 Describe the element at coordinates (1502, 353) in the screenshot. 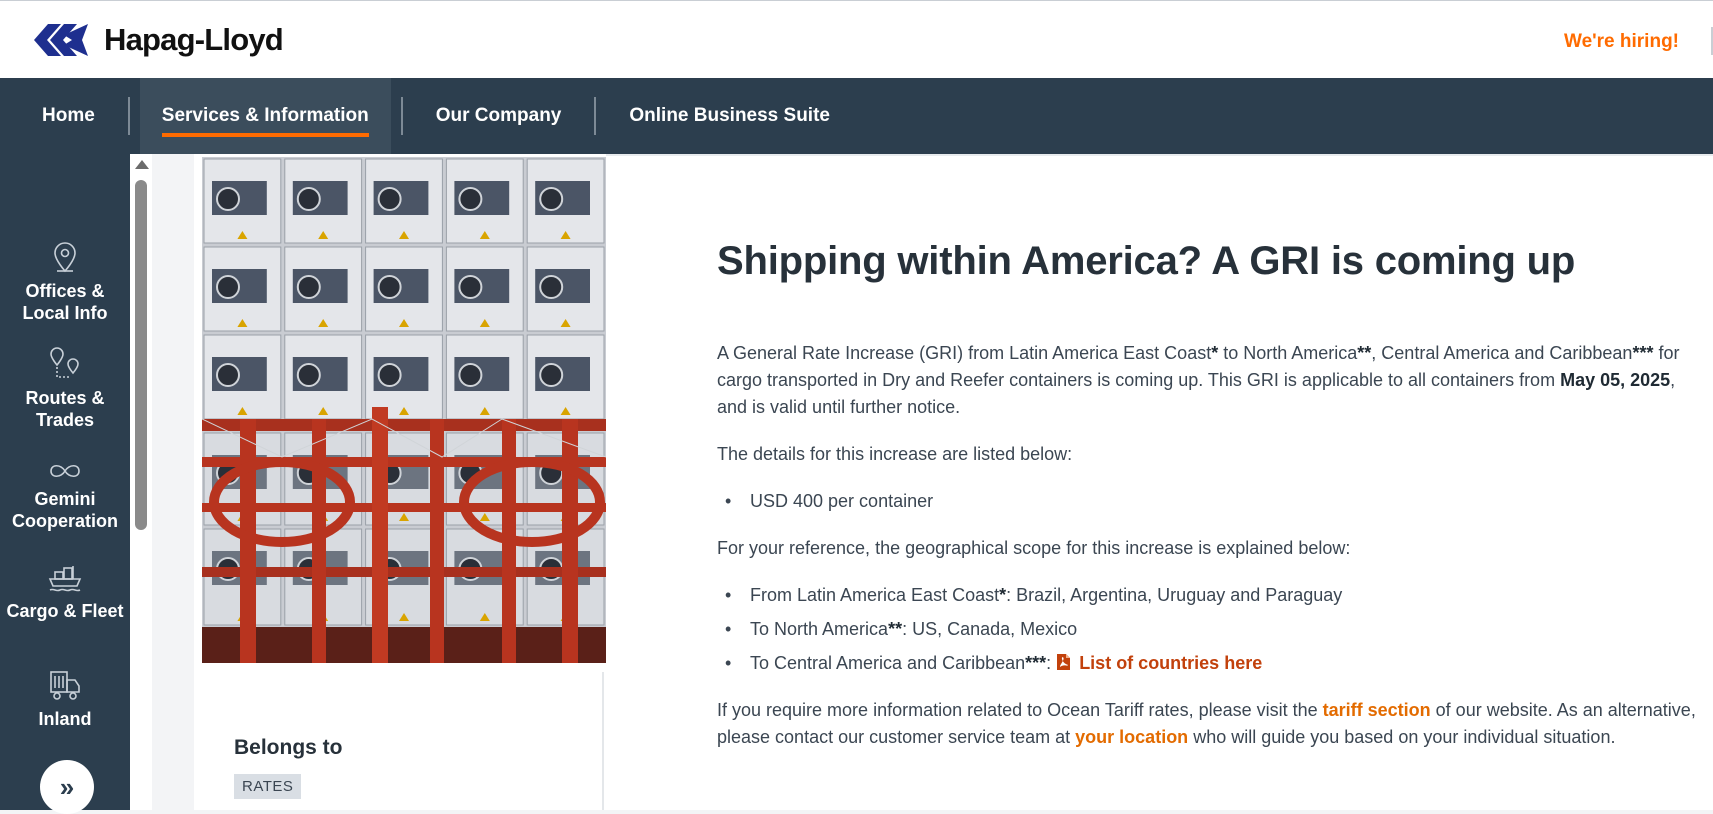

I see `intro-text: , Central America and Caribbean` at that location.